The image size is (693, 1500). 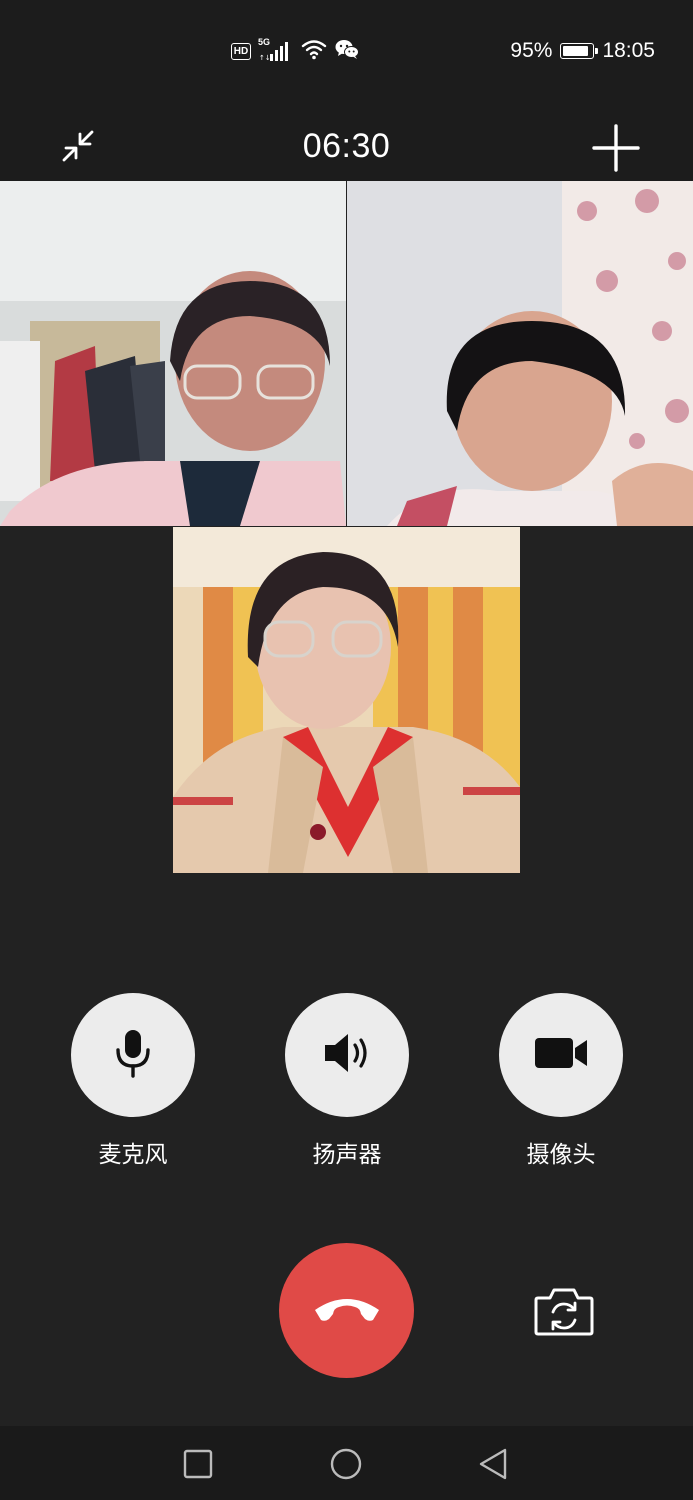 I want to click on home-icon, so click(x=346, y=1464).